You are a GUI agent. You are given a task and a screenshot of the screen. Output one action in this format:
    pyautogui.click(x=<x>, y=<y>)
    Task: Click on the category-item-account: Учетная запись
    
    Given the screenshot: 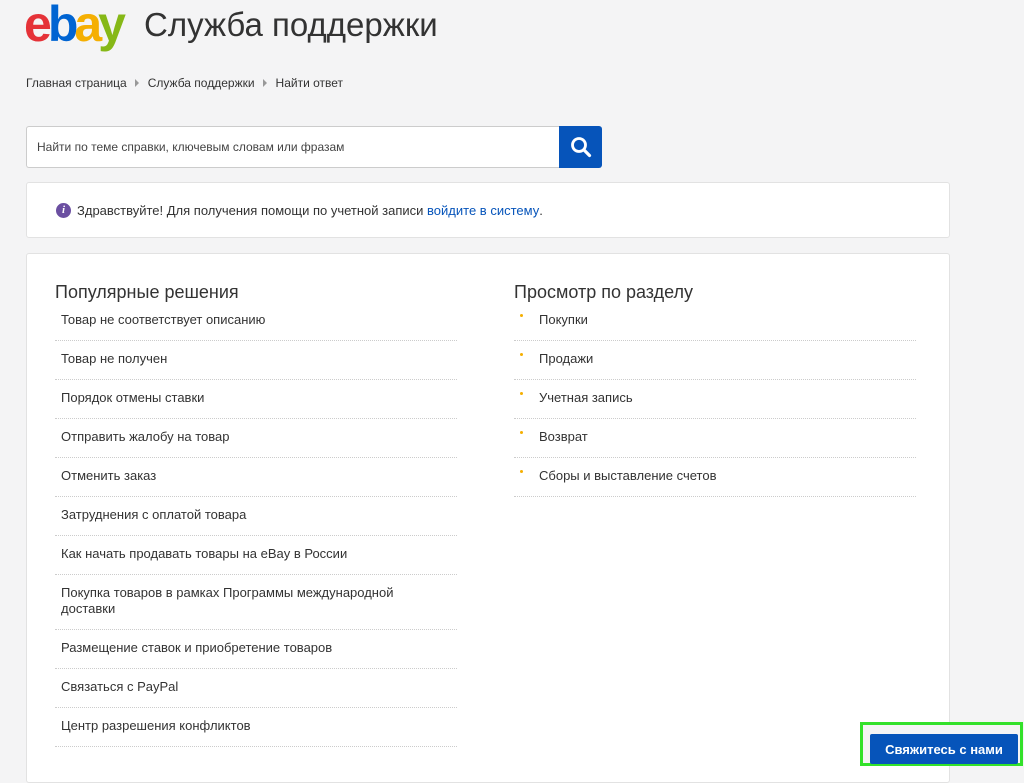 What is the action you would take?
    pyautogui.click(x=715, y=399)
    